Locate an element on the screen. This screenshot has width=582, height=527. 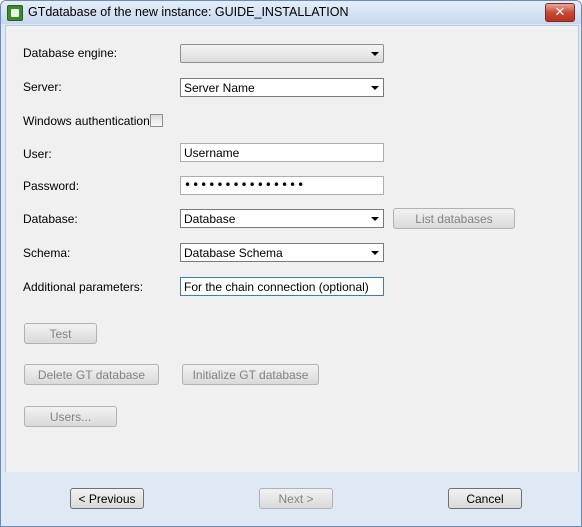
database-value: Database is located at coordinates (210, 219).